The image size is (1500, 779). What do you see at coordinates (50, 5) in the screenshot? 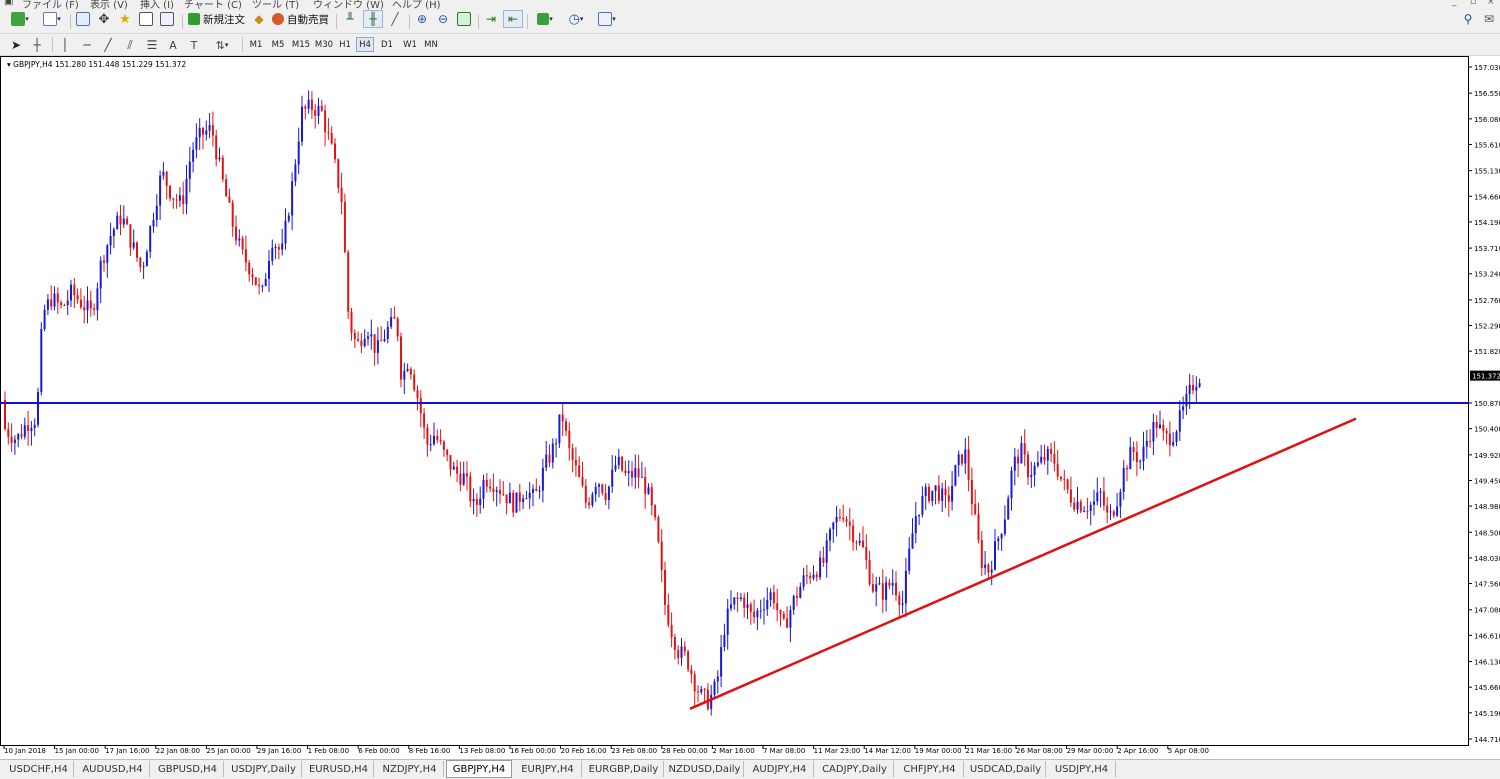
I see `menu-file: ファイル (F)` at bounding box center [50, 5].